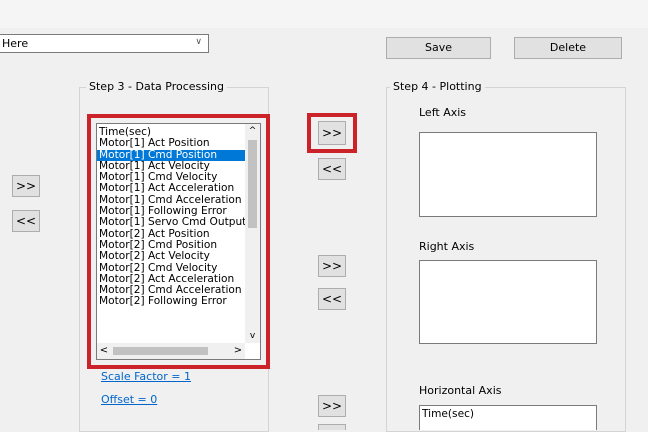 This screenshot has height=432, width=648. I want to click on top-bar, so click(324, 14).